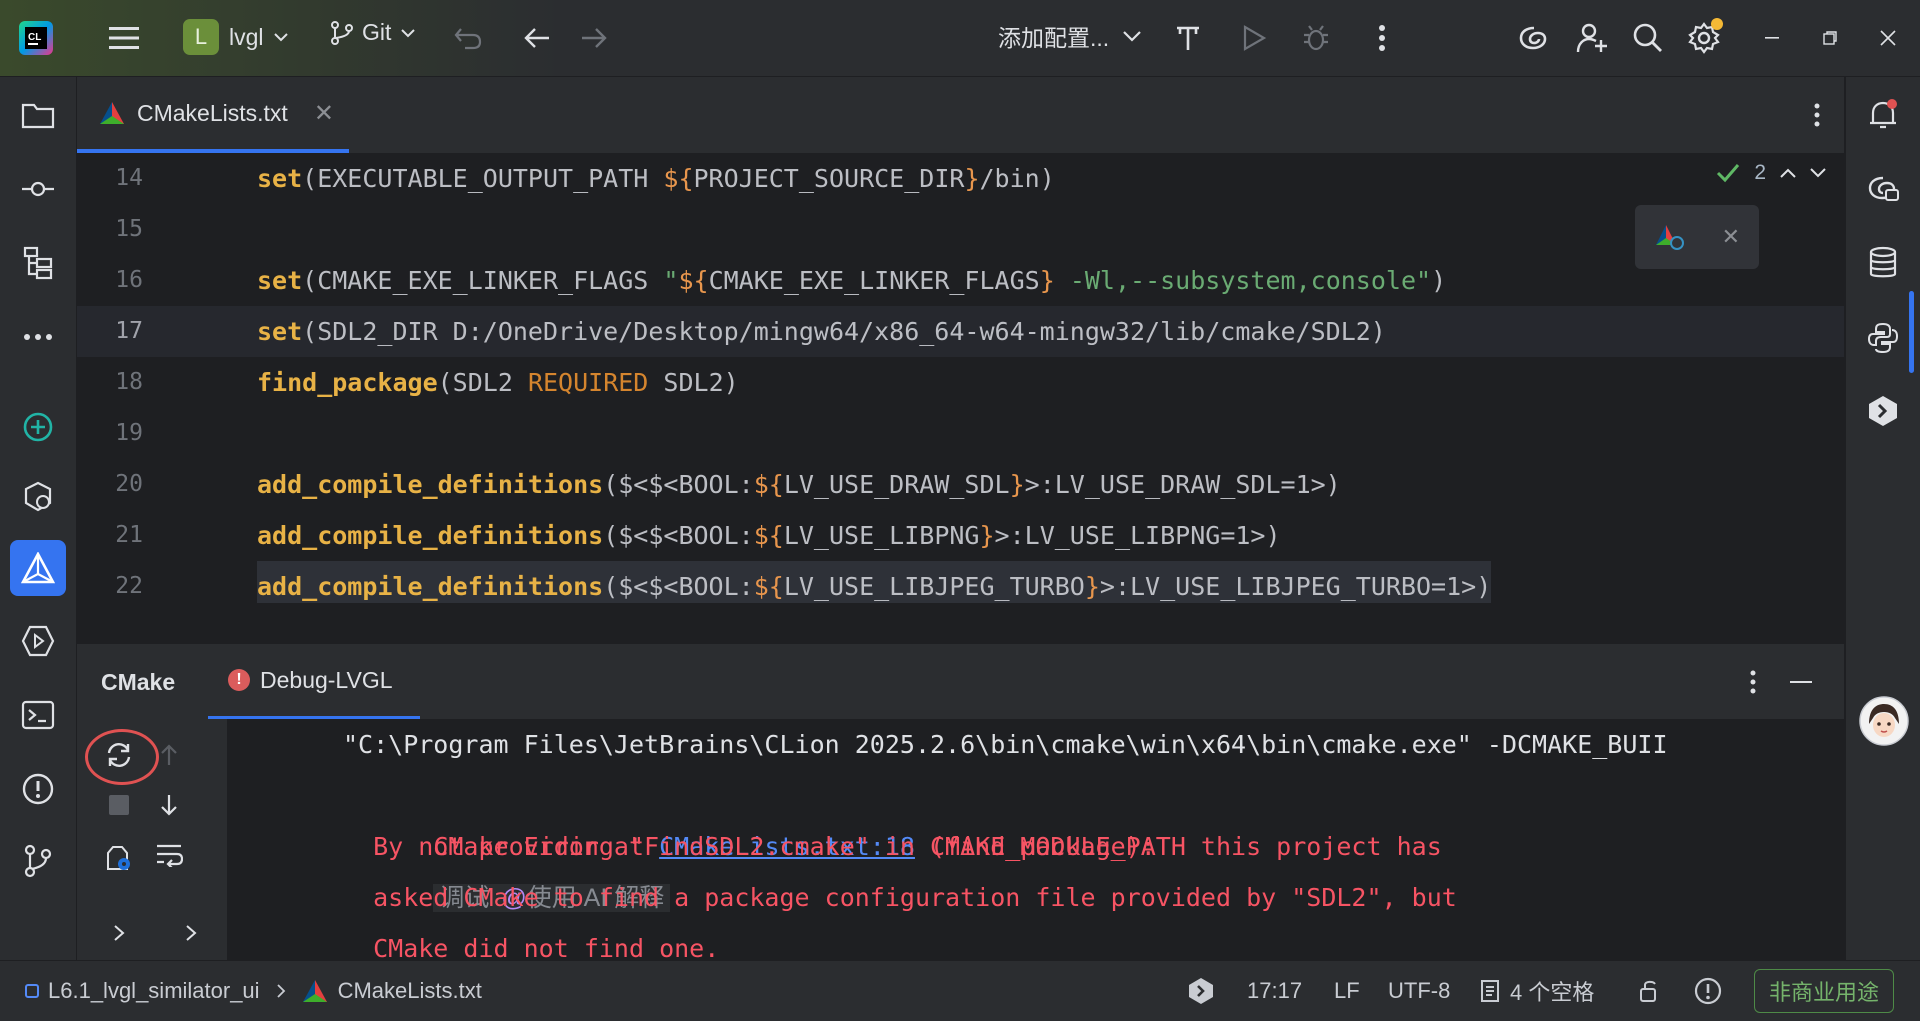  I want to click on close-window-icon, so click(1888, 38).